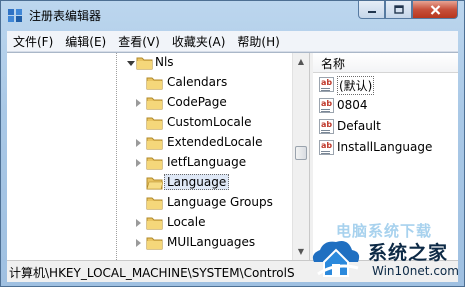  I want to click on tree-item-customlocale: CustomLocale, so click(149, 123).